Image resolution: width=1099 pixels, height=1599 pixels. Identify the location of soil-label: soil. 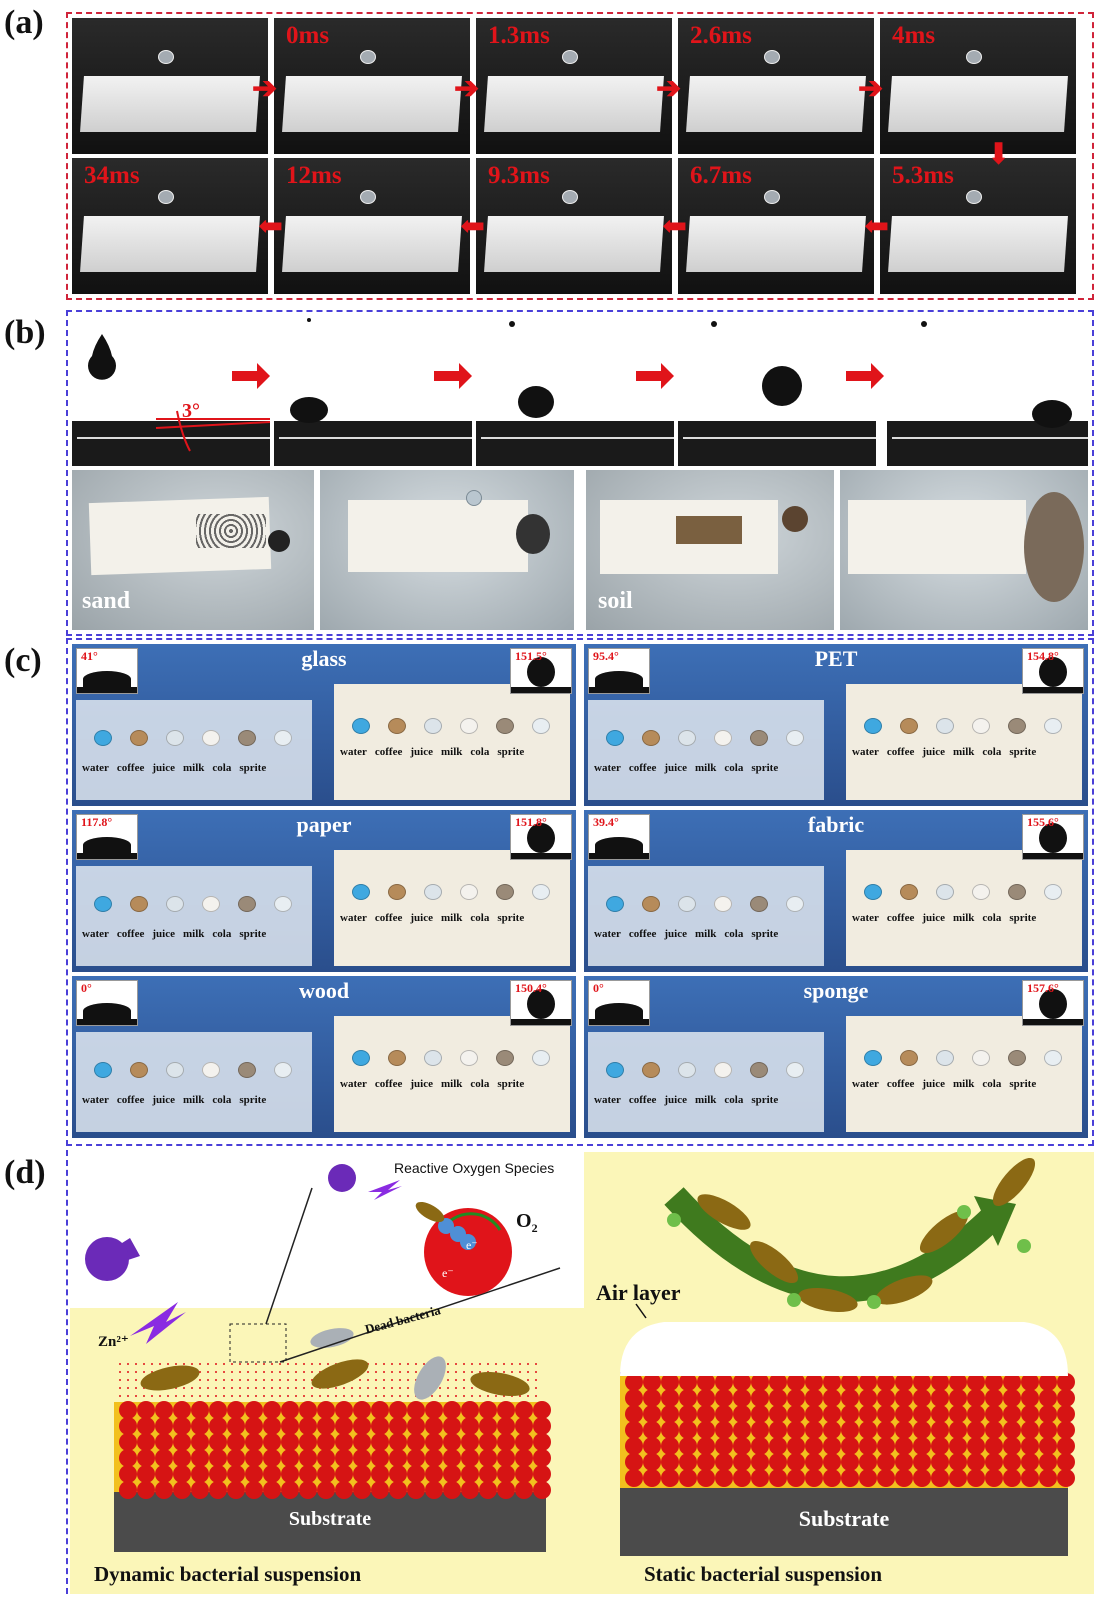
(615, 601).